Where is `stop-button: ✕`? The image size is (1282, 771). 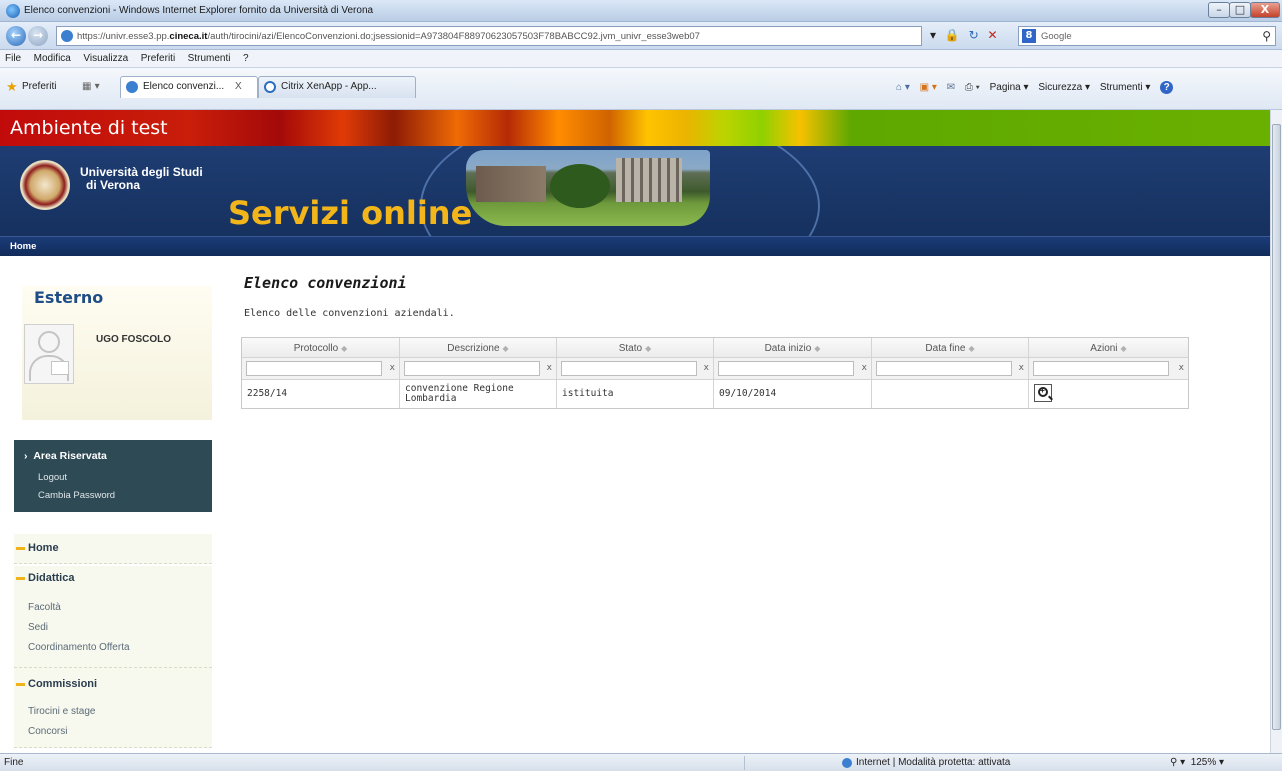 stop-button: ✕ is located at coordinates (993, 35).